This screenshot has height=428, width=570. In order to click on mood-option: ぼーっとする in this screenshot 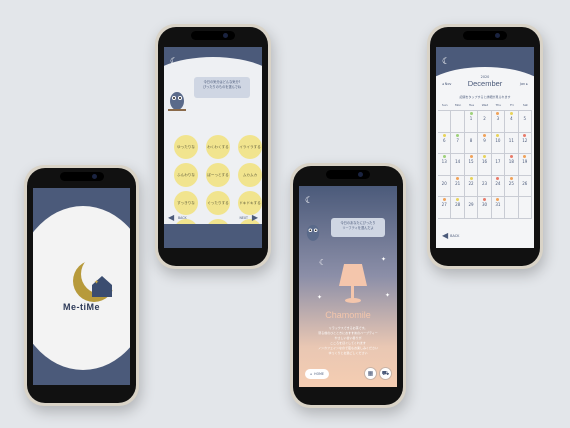, I will do `click(218, 175)`.